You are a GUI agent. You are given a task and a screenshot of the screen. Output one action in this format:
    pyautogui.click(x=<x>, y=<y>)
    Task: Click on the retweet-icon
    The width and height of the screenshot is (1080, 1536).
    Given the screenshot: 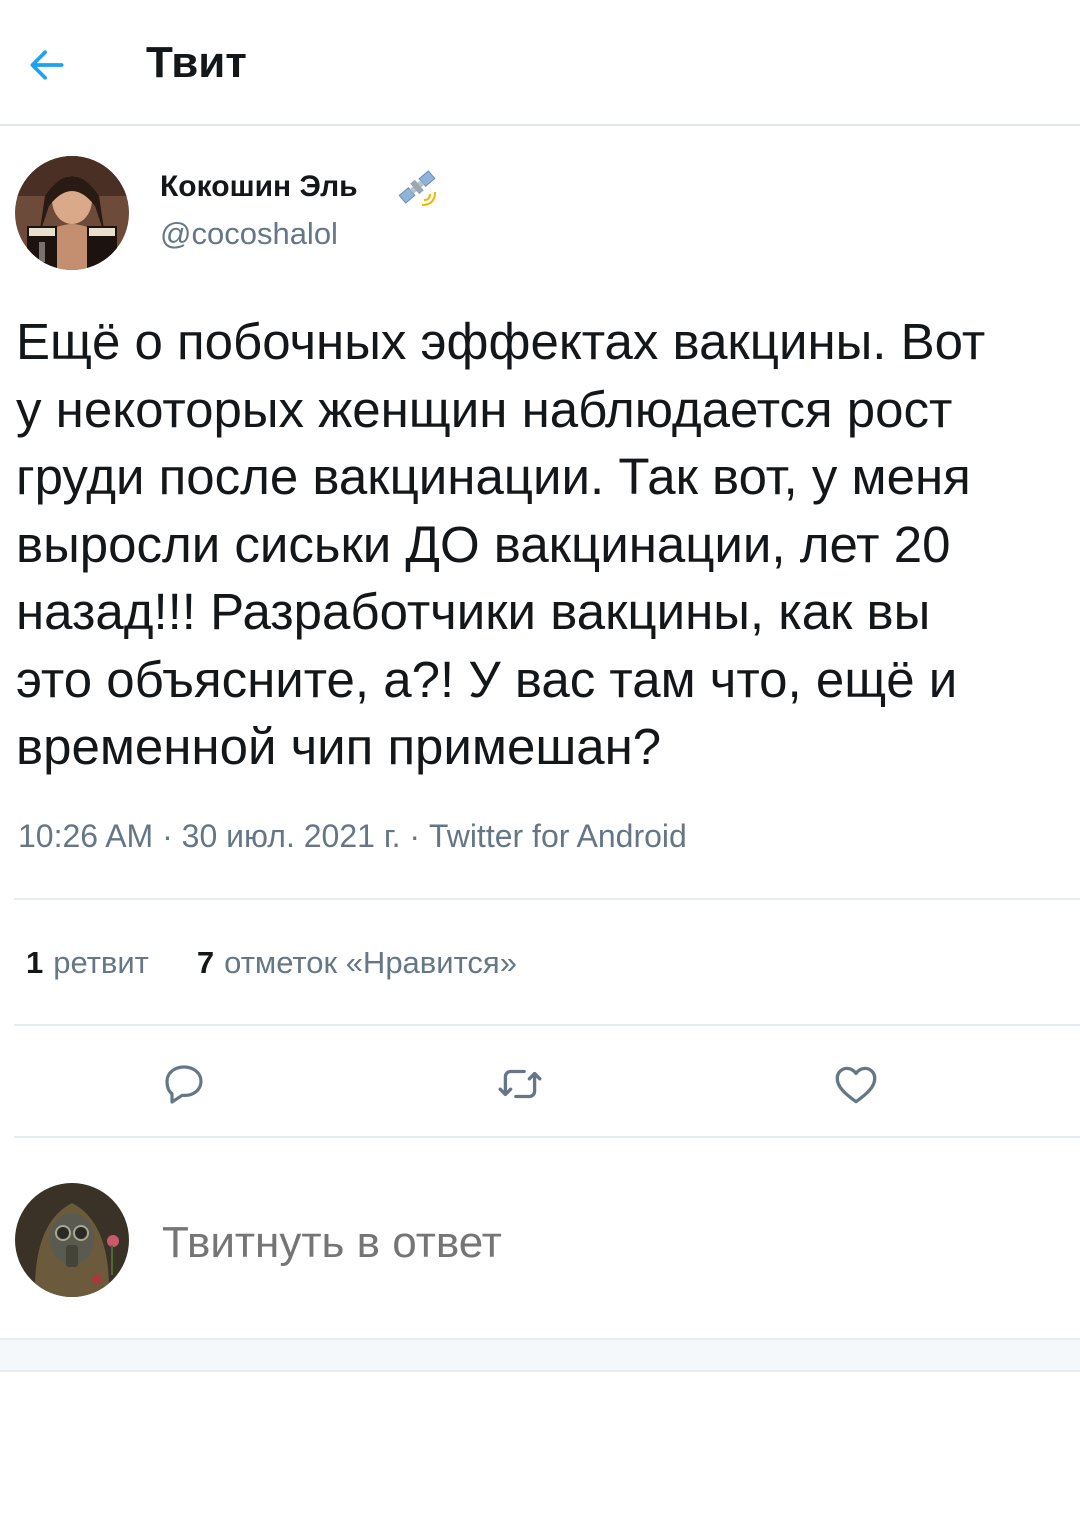 What is the action you would take?
    pyautogui.click(x=520, y=1084)
    